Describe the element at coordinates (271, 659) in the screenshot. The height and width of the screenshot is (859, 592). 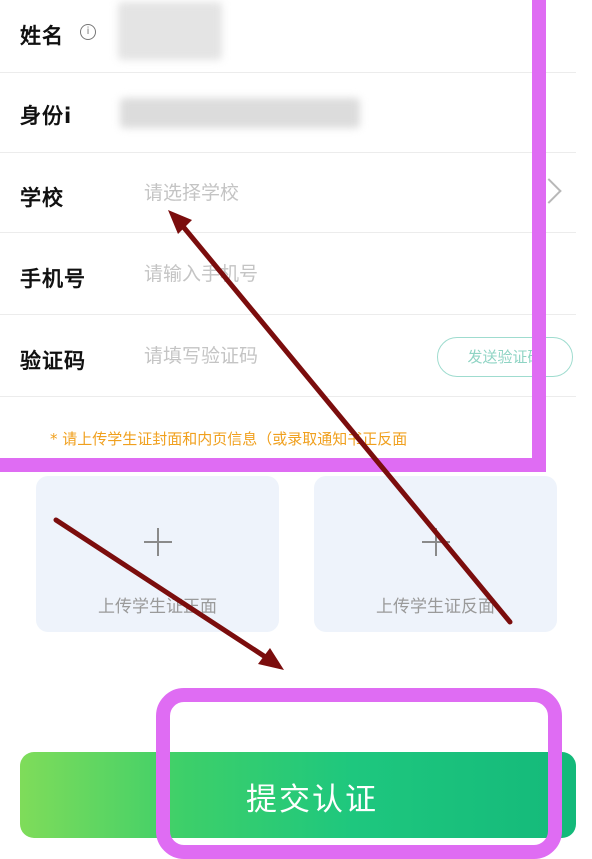
I see `arrow-to-submit-head` at that location.